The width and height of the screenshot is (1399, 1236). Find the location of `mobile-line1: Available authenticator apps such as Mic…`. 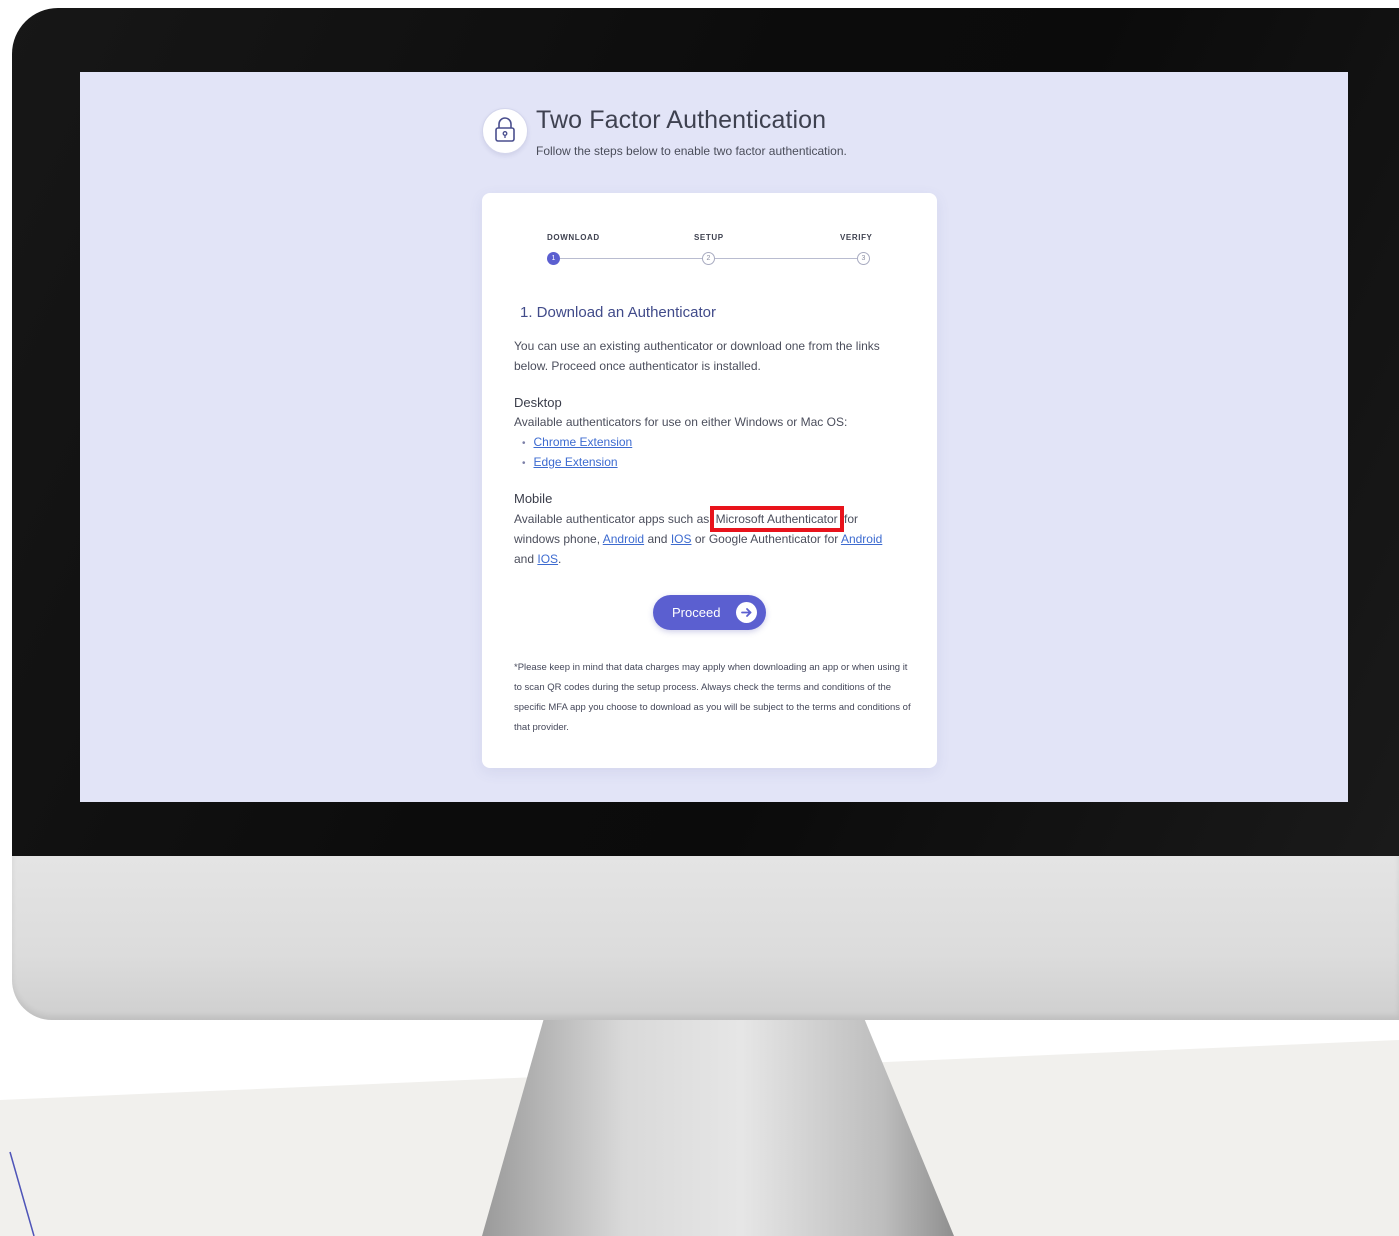

mobile-line1: Available authenticator apps such as Mic… is located at coordinates (712, 519).